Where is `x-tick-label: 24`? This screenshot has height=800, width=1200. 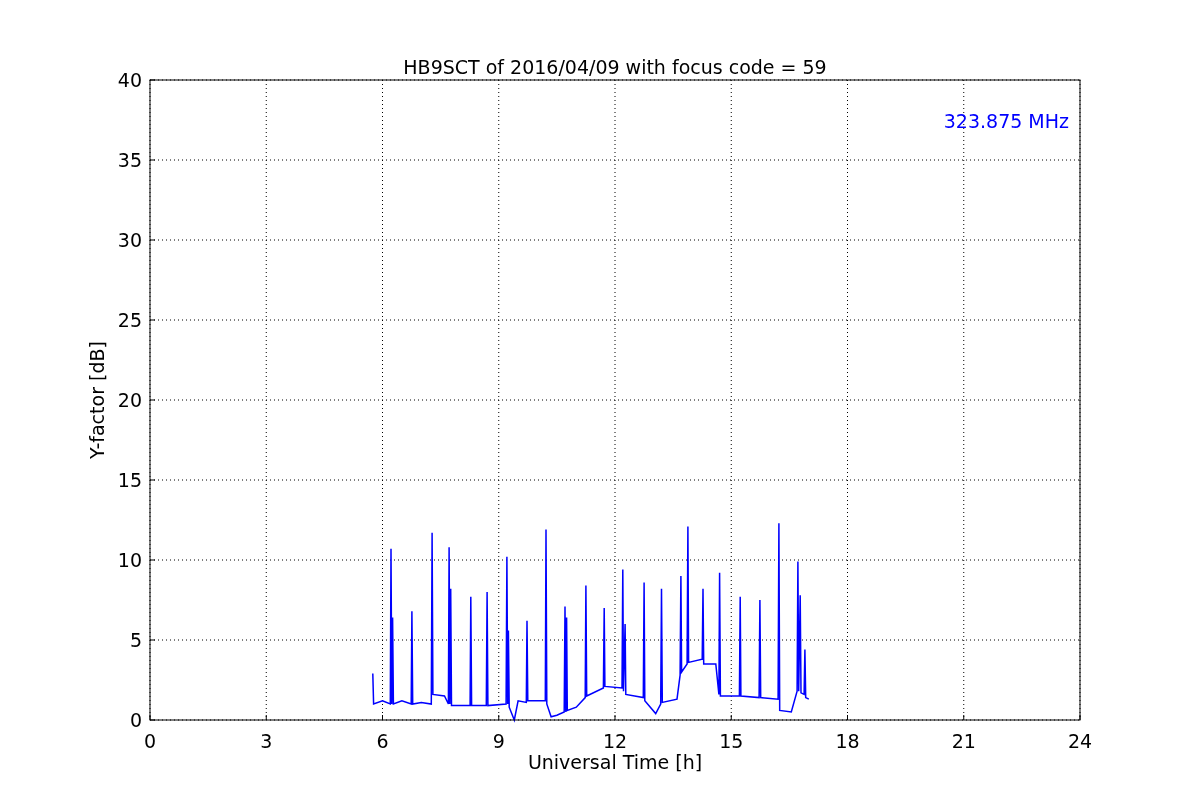 x-tick-label: 24 is located at coordinates (1080, 741).